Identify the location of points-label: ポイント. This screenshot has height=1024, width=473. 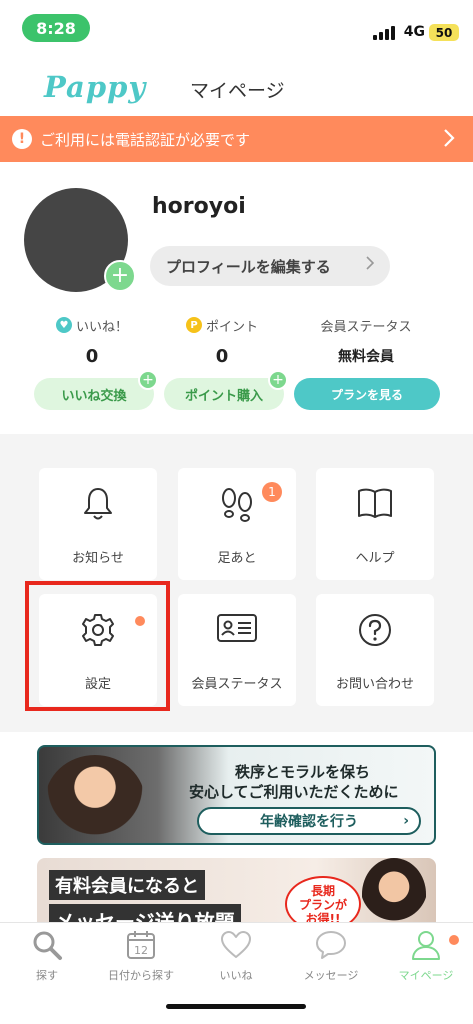
(231, 327).